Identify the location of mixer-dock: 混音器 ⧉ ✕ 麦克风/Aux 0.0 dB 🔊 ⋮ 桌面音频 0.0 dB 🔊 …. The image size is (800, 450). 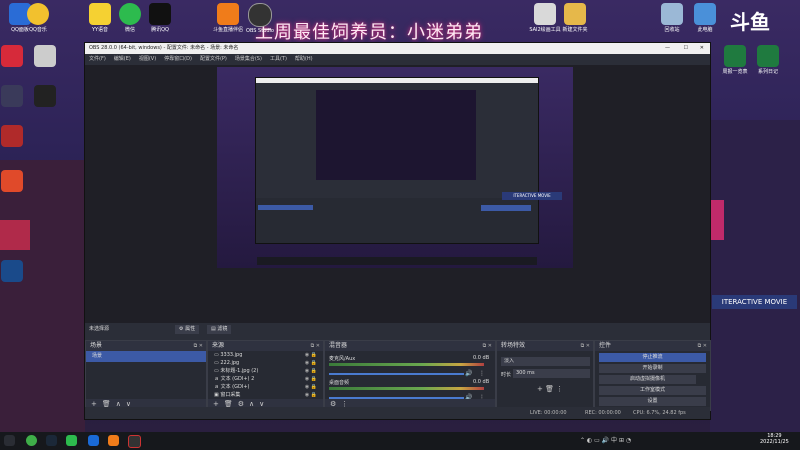
(410, 375).